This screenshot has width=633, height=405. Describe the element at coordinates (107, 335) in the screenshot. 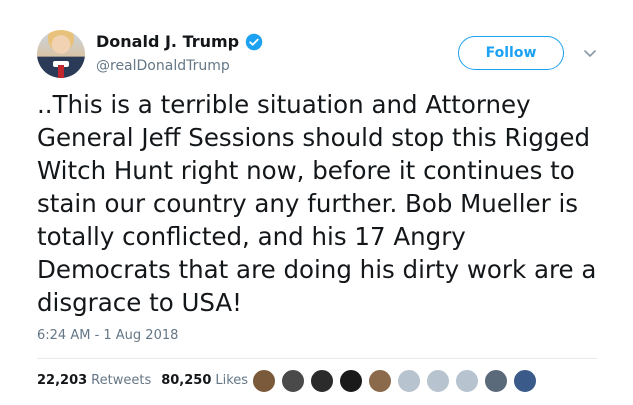

I see `tweet-timestamp: 6:24 AM - 1 Aug 2018` at that location.